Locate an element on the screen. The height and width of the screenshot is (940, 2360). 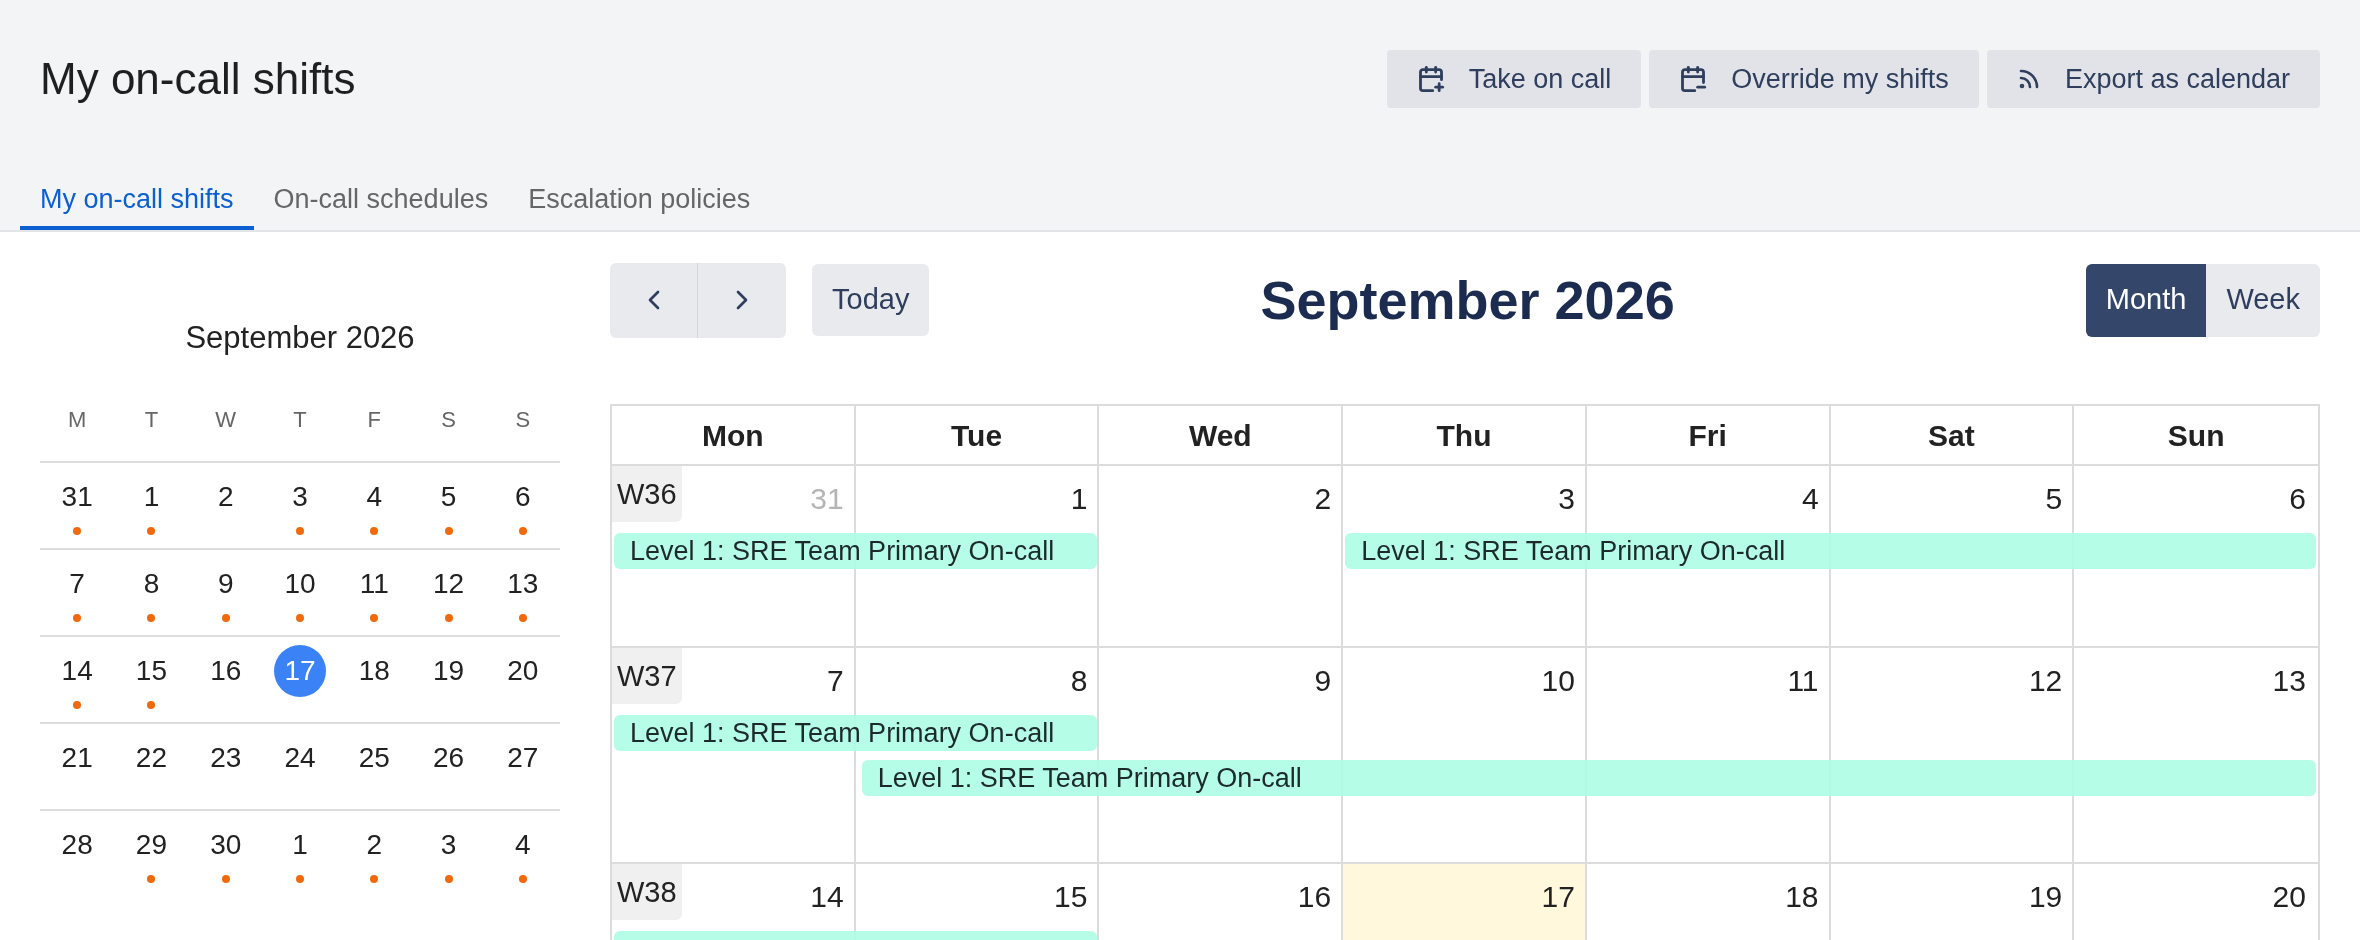
date-number: 13 is located at coordinates (2289, 681).